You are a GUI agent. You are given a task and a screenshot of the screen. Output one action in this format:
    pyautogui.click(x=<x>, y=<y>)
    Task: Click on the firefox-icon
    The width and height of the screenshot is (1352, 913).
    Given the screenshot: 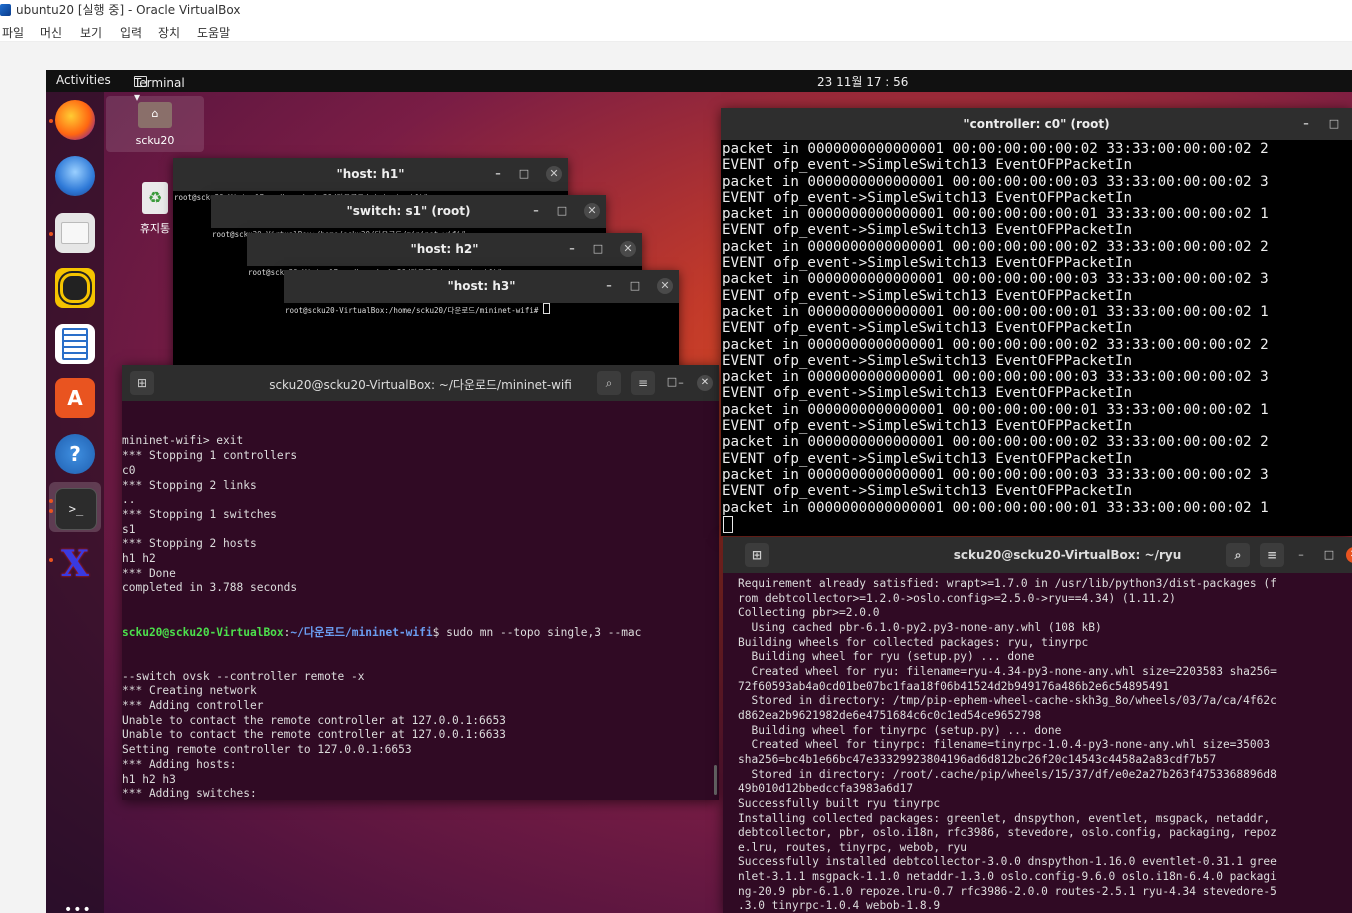 What is the action you would take?
    pyautogui.click(x=75, y=120)
    